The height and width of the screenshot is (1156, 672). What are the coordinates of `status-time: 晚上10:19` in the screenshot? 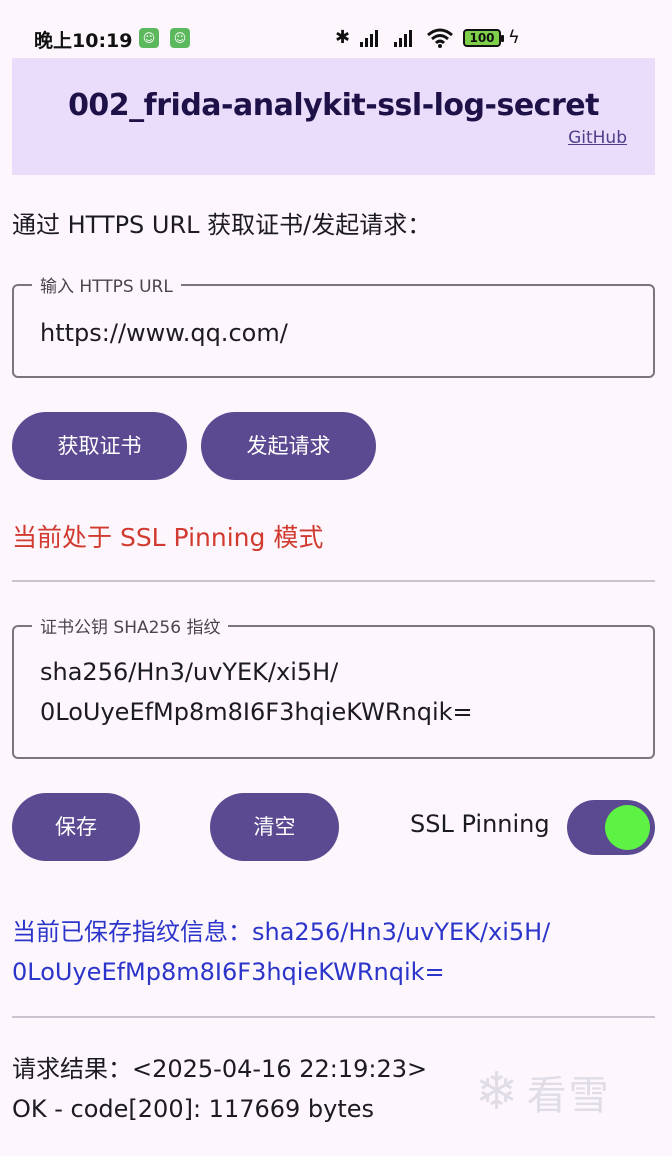 It's located at (83, 41).